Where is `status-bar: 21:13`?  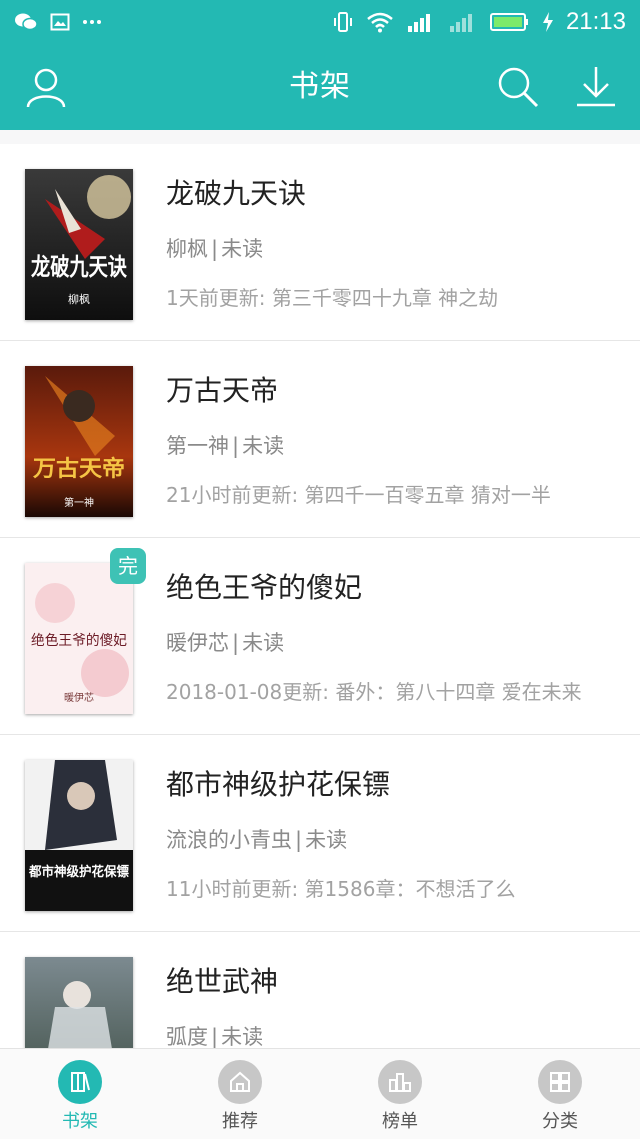 status-bar: 21:13 is located at coordinates (320, 22).